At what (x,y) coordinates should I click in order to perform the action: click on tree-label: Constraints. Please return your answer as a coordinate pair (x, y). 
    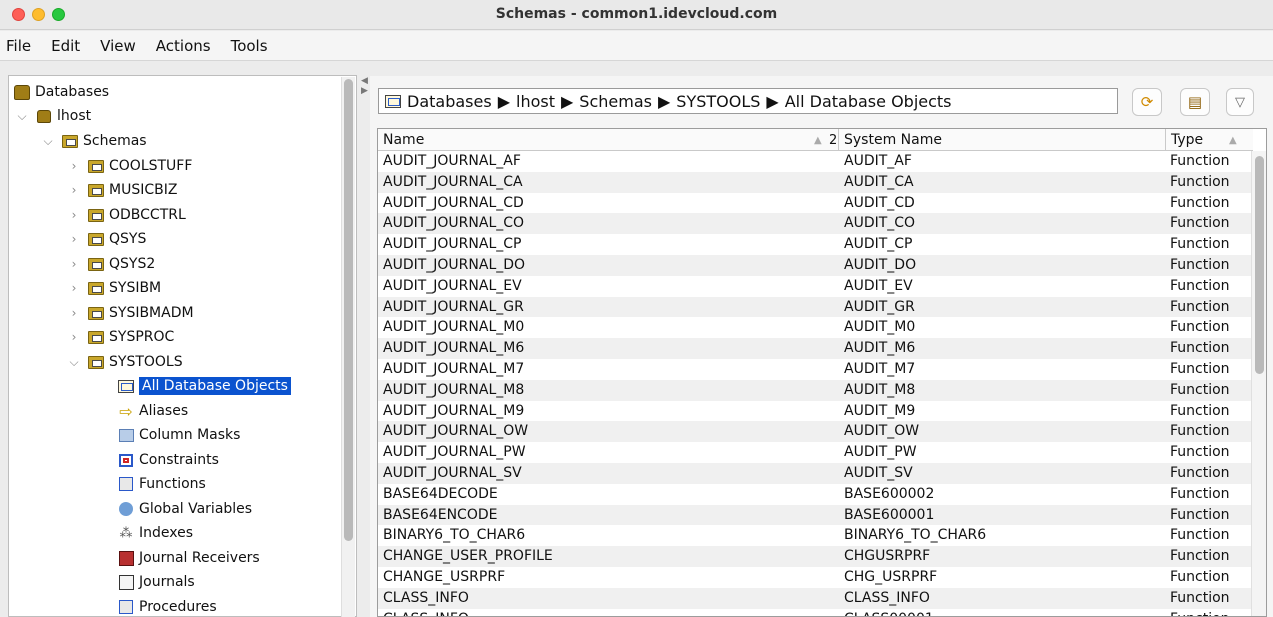
    Looking at the image, I should click on (179, 460).